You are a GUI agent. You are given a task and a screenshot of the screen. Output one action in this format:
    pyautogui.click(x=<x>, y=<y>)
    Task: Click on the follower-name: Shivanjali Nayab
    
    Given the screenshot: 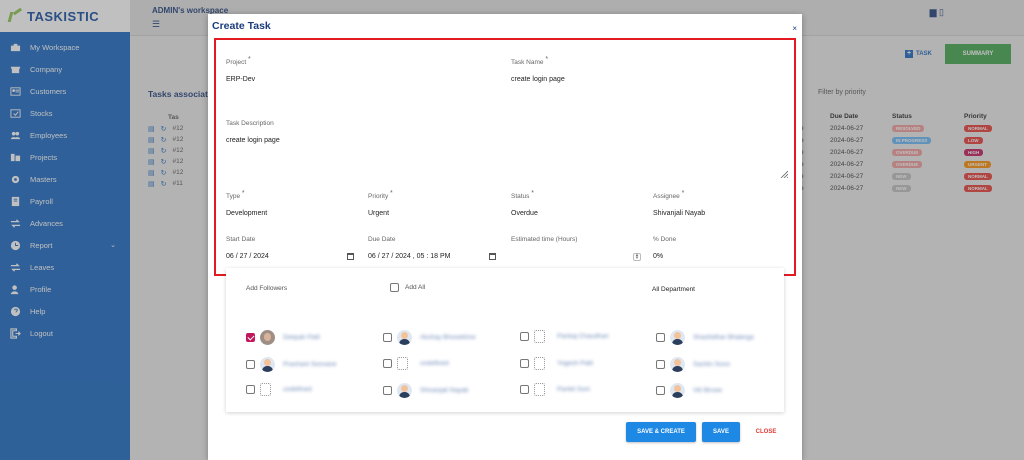 What is the action you would take?
    pyautogui.click(x=444, y=390)
    